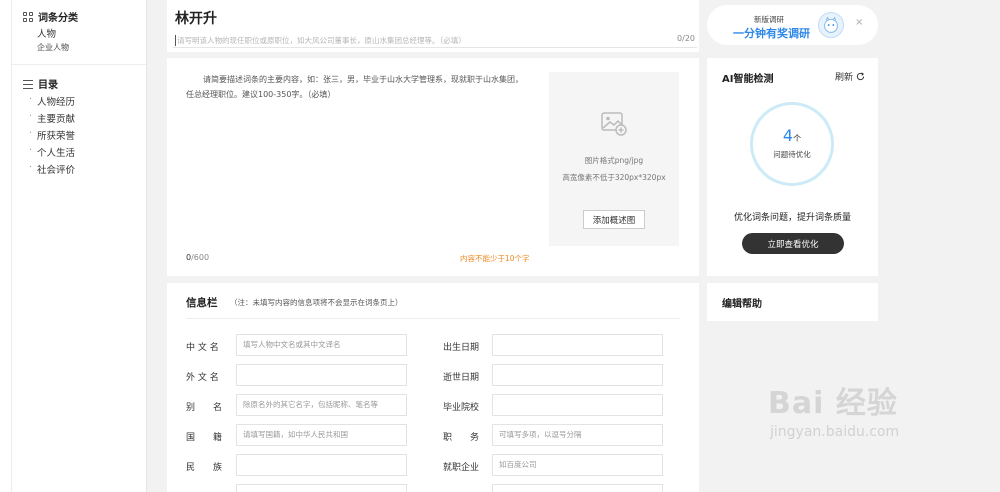 This screenshot has height=492, width=1000. I want to click on category-item: 人物, so click(46, 33).